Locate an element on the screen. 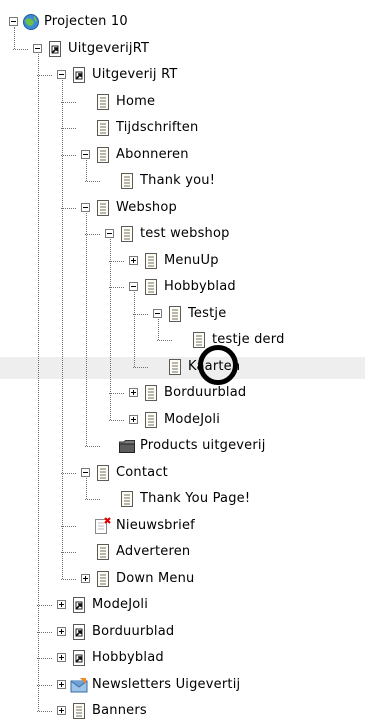 This screenshot has width=365, height=724. products-folder-icon is located at coordinates (127, 446).